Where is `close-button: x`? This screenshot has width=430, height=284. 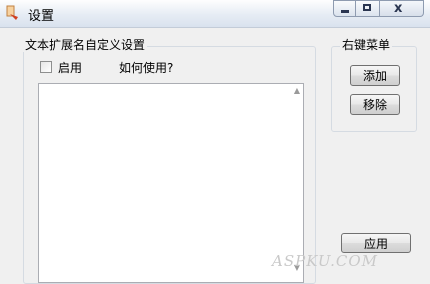
close-button: x is located at coordinates (402, 8).